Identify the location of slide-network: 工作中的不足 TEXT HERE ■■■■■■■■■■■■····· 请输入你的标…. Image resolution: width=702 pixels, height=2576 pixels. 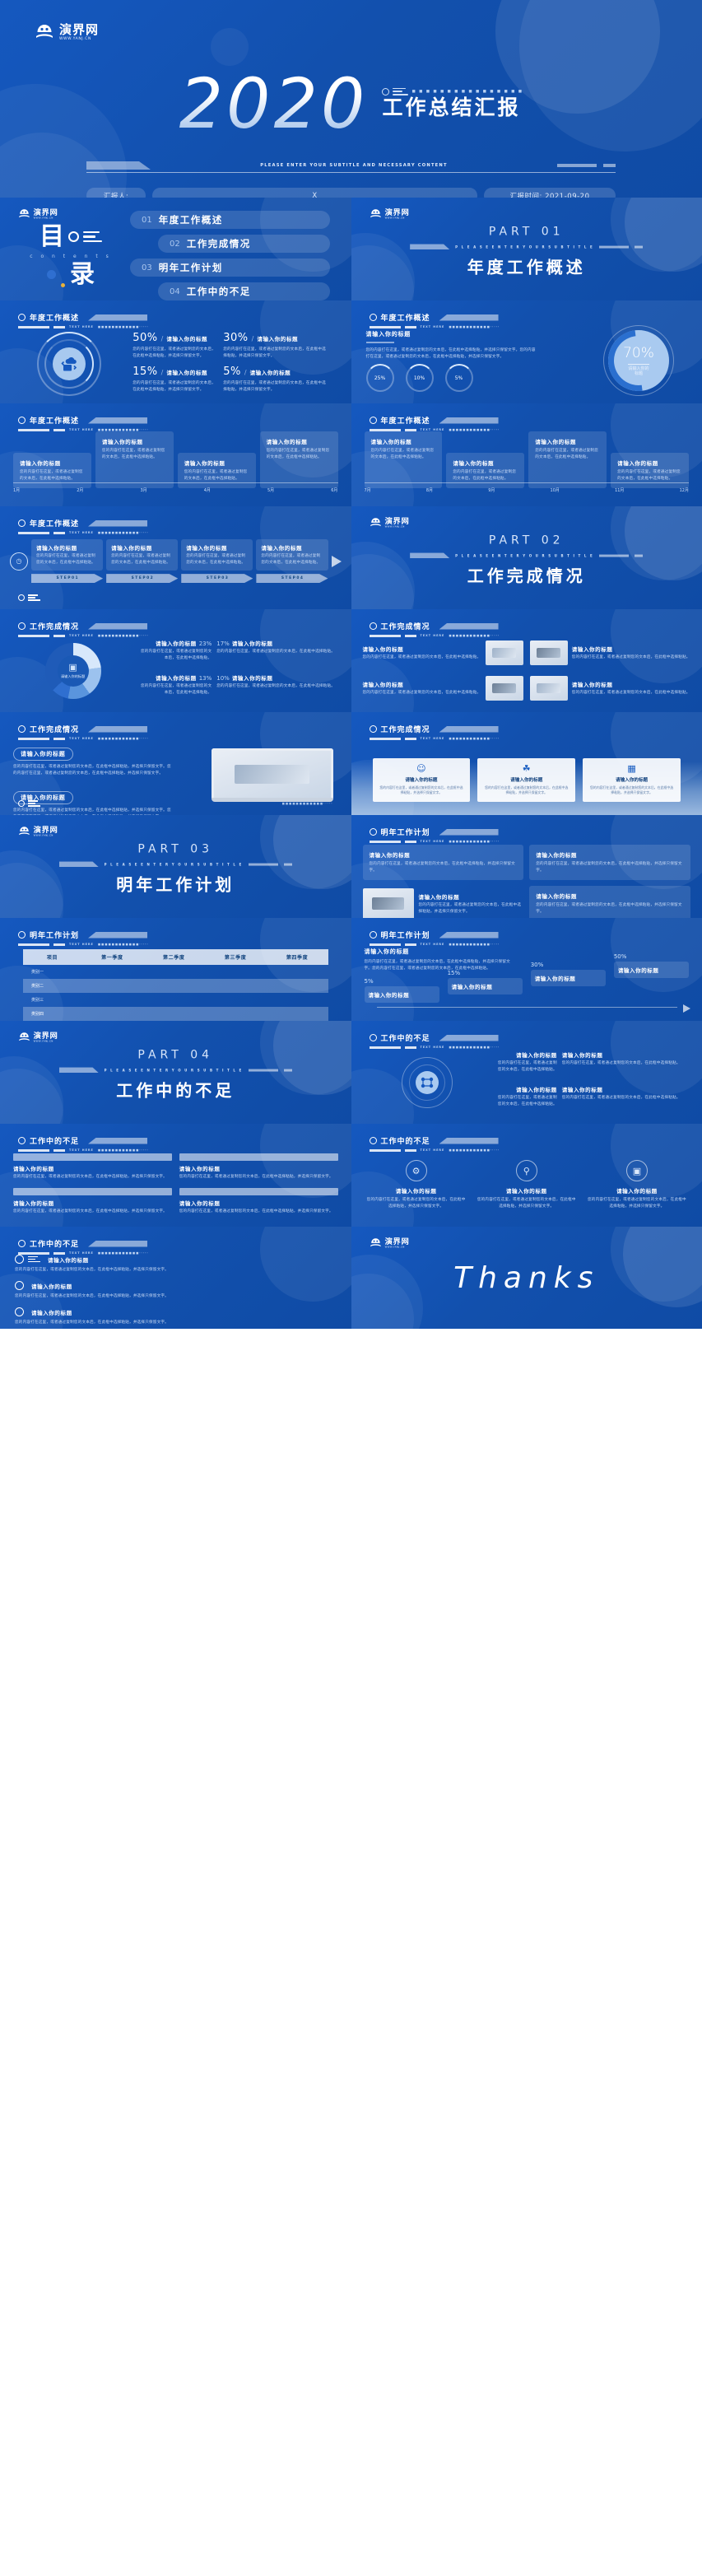
(526, 1072).